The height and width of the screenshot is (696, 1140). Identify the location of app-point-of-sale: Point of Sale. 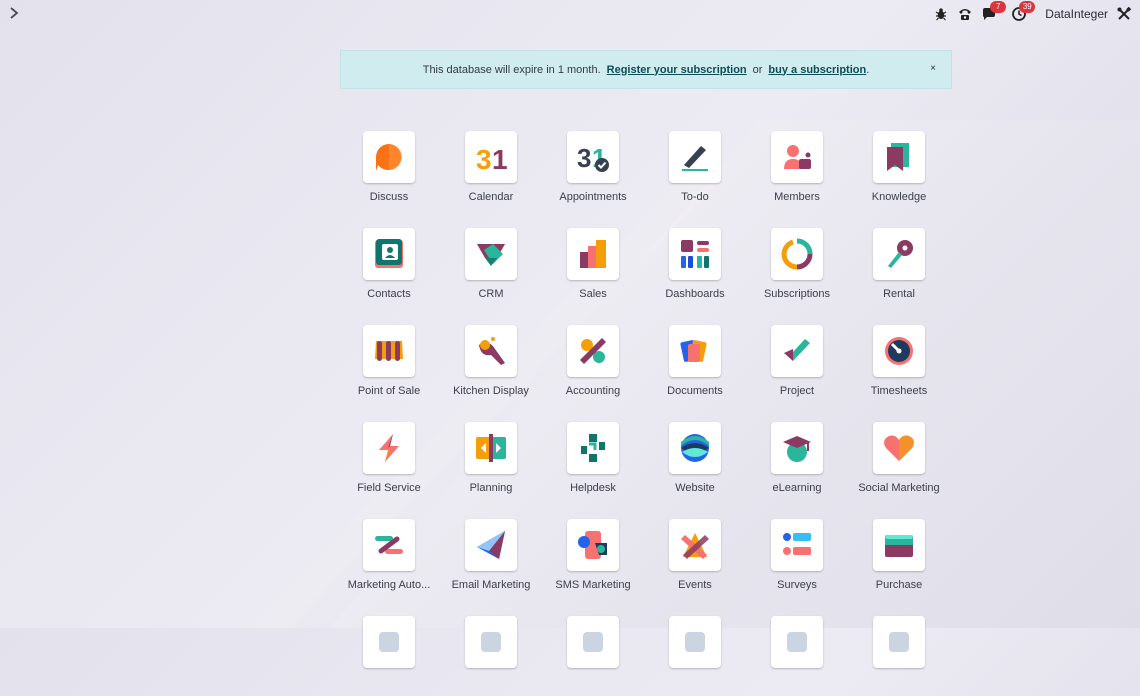
(389, 365).